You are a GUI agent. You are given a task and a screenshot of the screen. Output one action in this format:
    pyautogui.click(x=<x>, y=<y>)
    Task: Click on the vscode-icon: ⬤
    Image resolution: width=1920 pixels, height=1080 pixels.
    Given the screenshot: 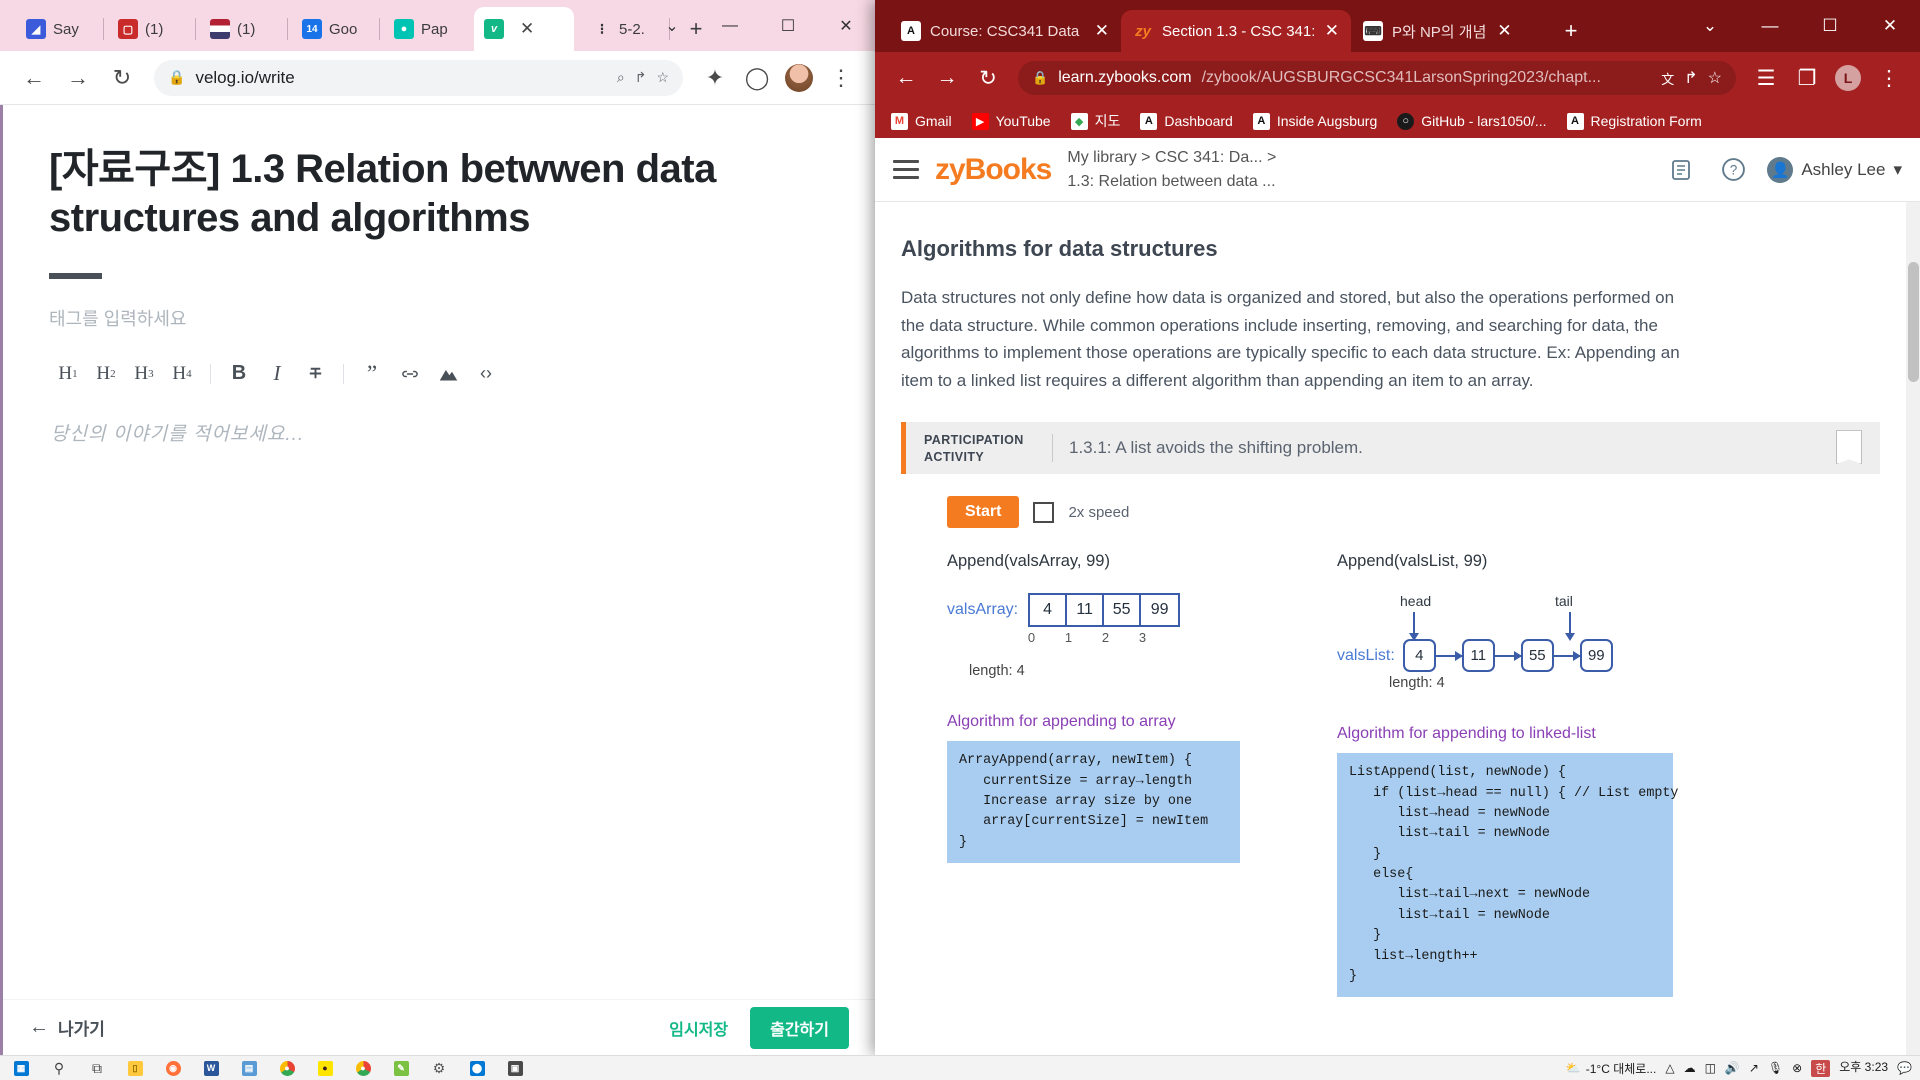 What is the action you would take?
    pyautogui.click(x=477, y=1068)
    